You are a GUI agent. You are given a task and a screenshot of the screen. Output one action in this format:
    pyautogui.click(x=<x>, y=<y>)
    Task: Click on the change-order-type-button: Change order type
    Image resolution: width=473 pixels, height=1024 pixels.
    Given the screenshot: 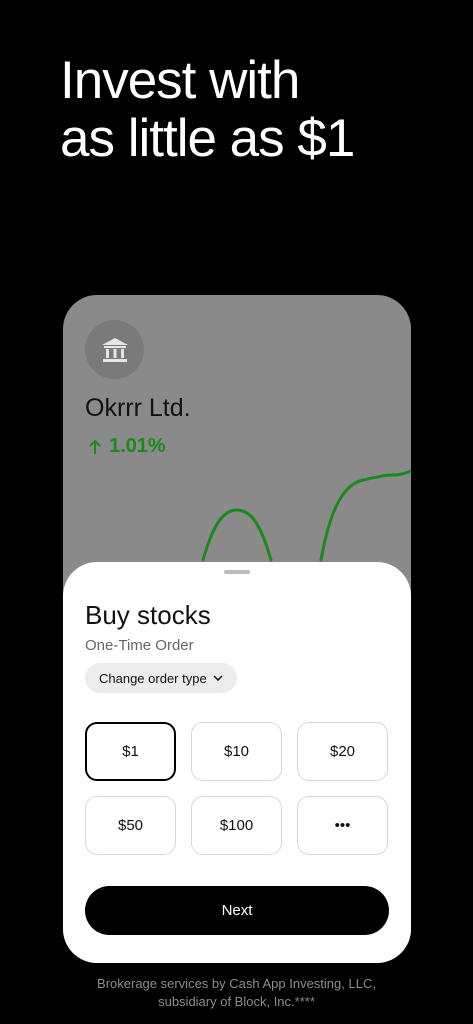 What is the action you would take?
    pyautogui.click(x=161, y=678)
    